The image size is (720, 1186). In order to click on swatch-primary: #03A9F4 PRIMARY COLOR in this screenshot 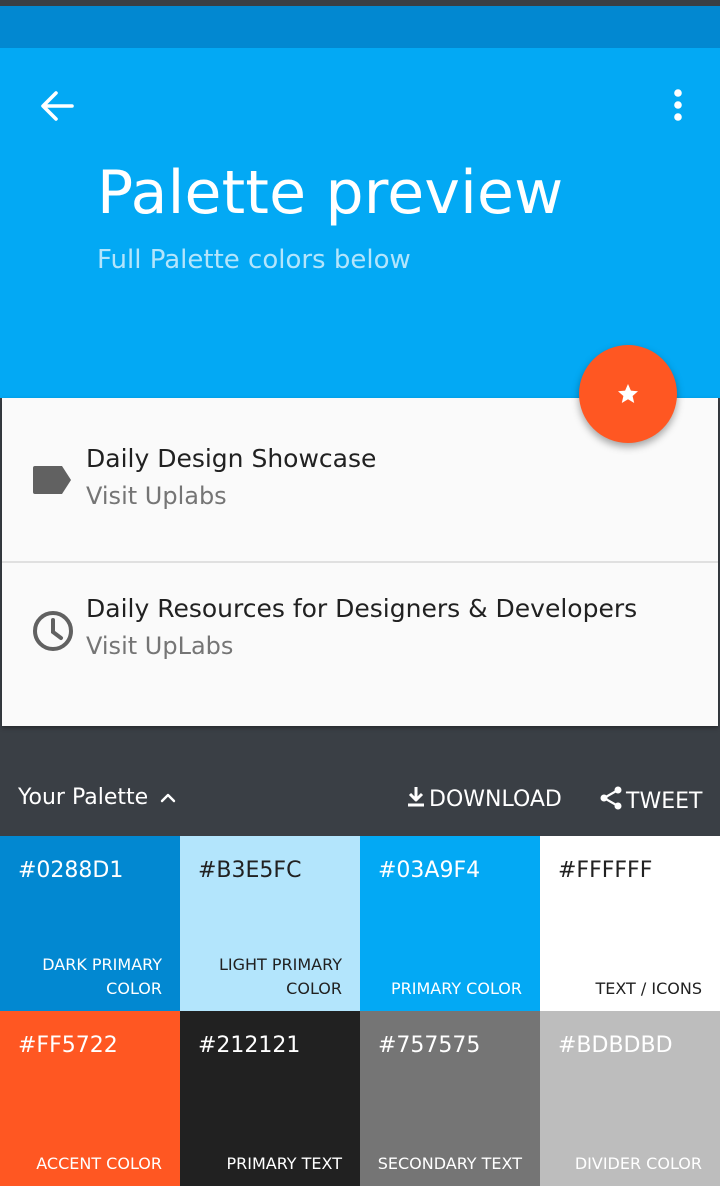, I will do `click(450, 923)`.